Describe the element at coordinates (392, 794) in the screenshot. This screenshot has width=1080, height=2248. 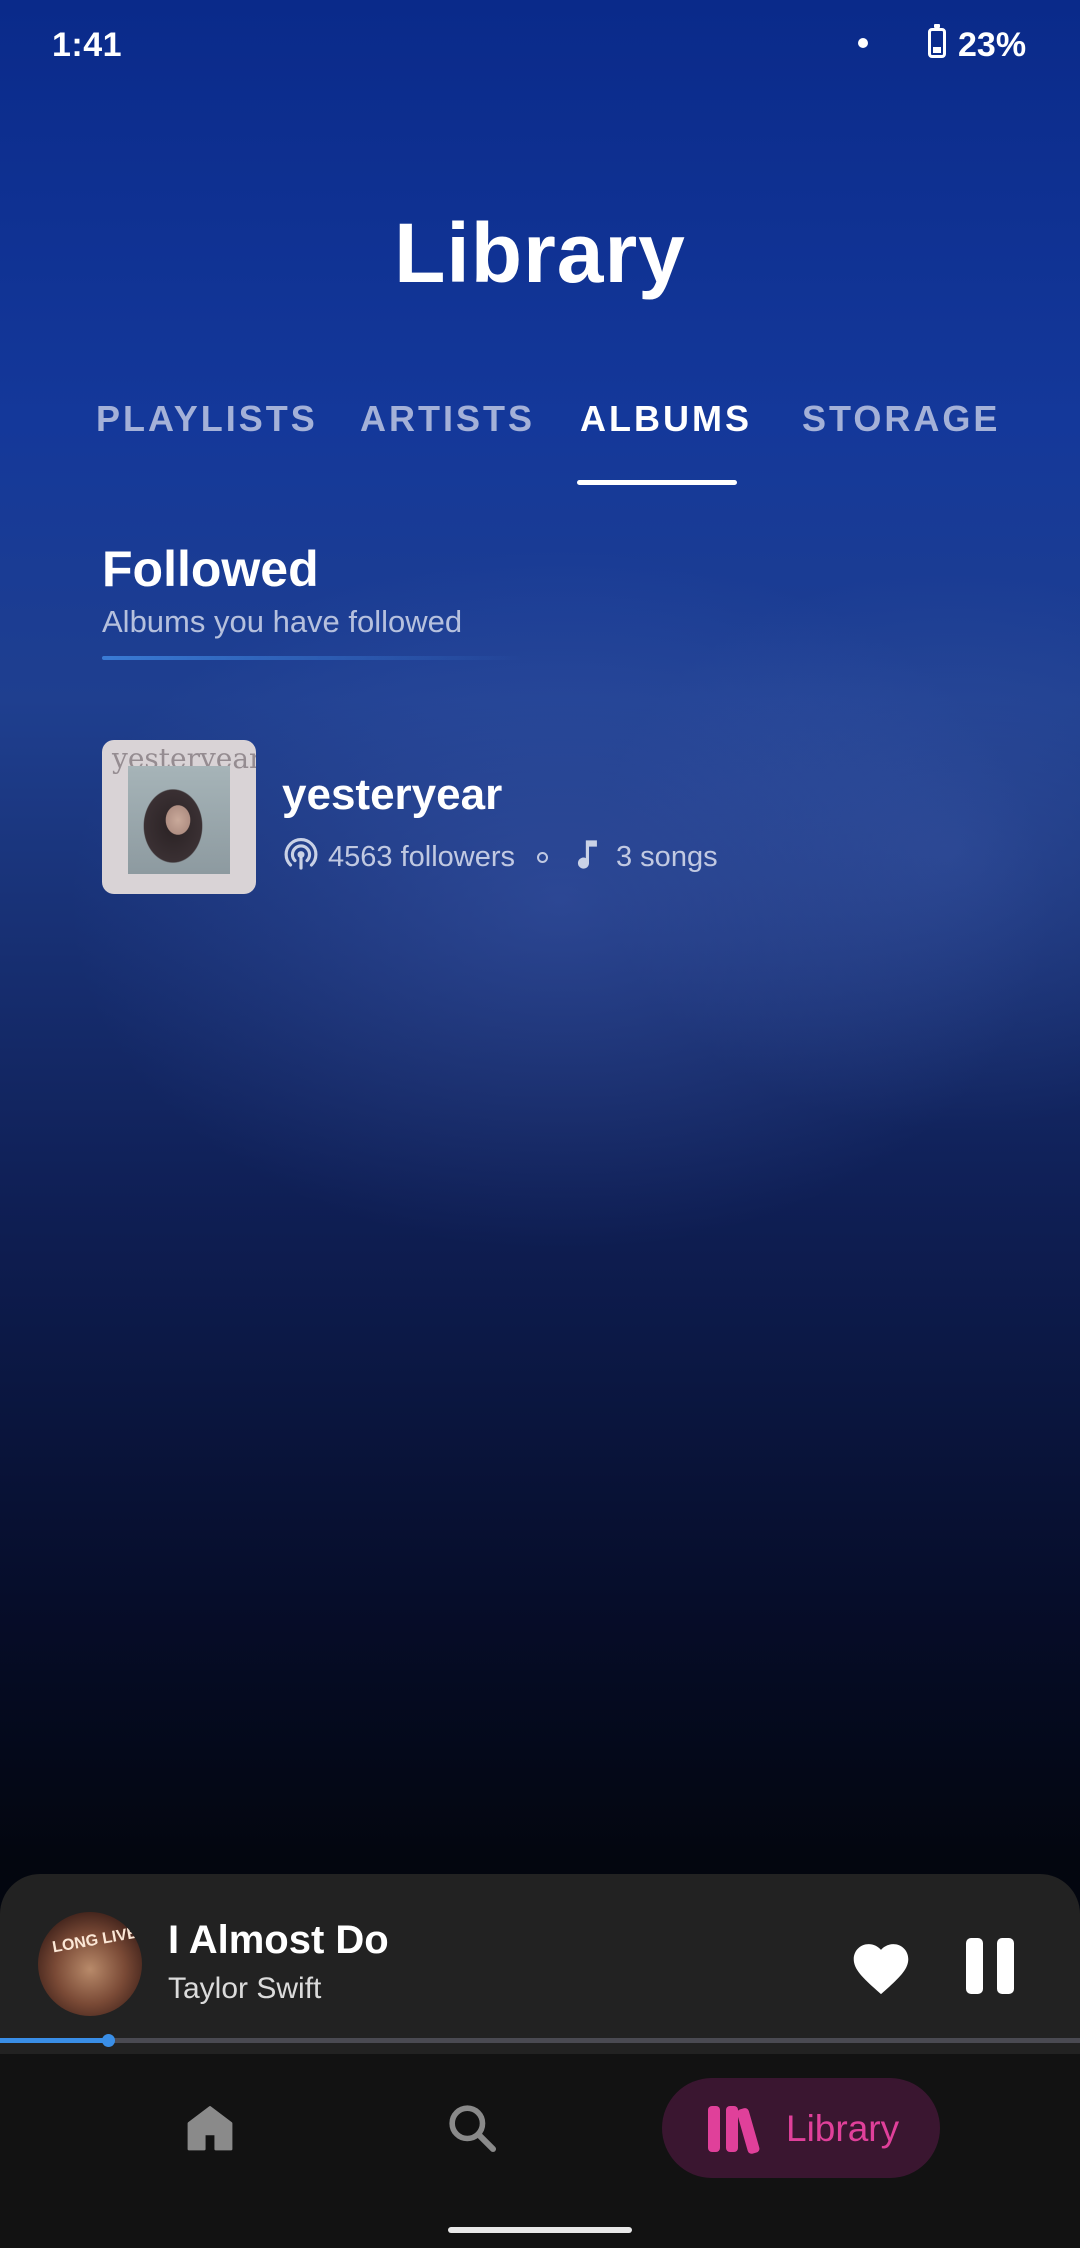
I see `album-name: yesteryear` at that location.